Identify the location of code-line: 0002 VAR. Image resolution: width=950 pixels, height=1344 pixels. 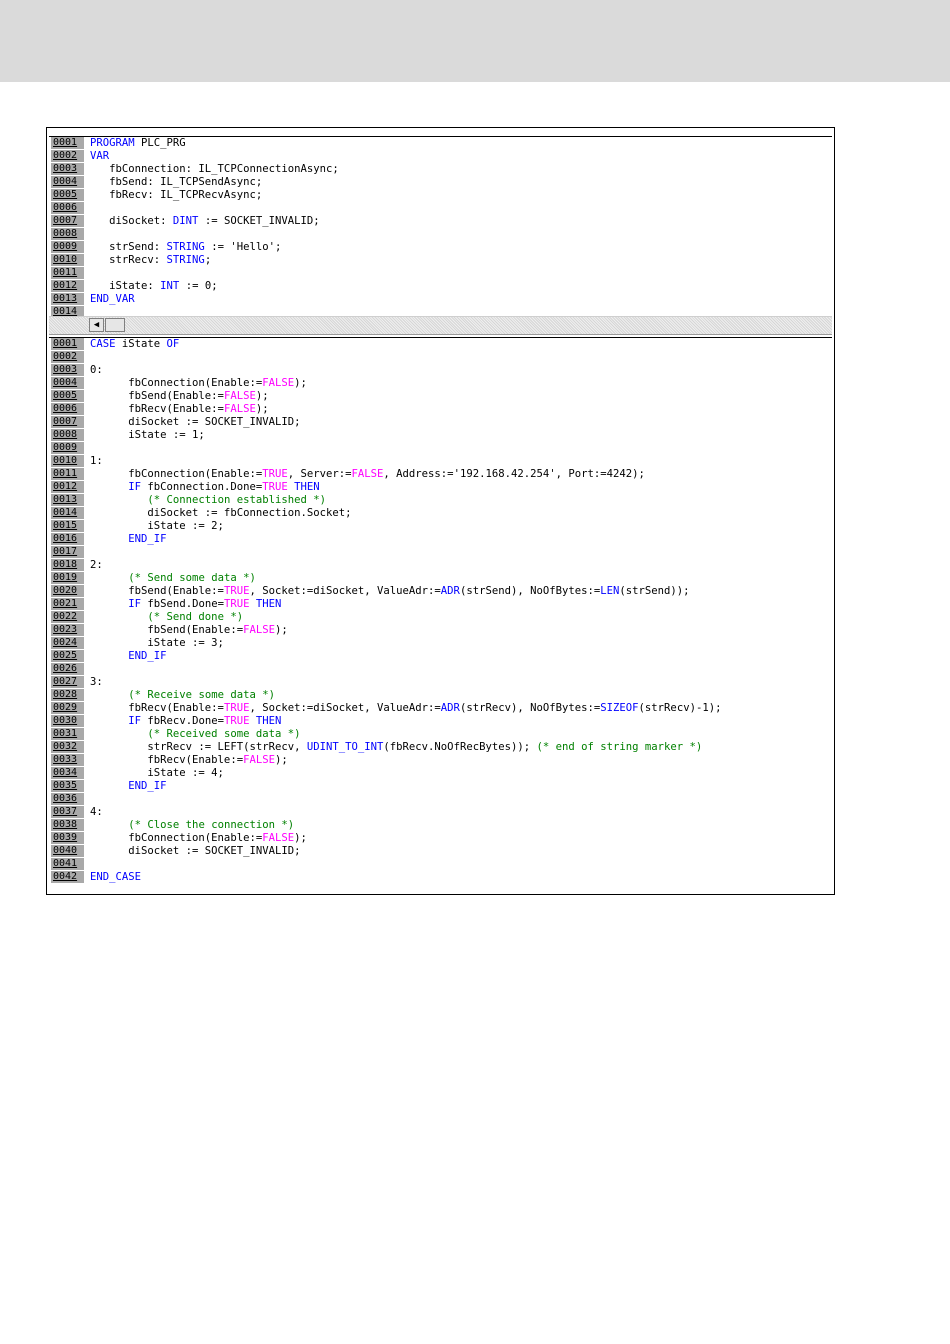
(440, 156).